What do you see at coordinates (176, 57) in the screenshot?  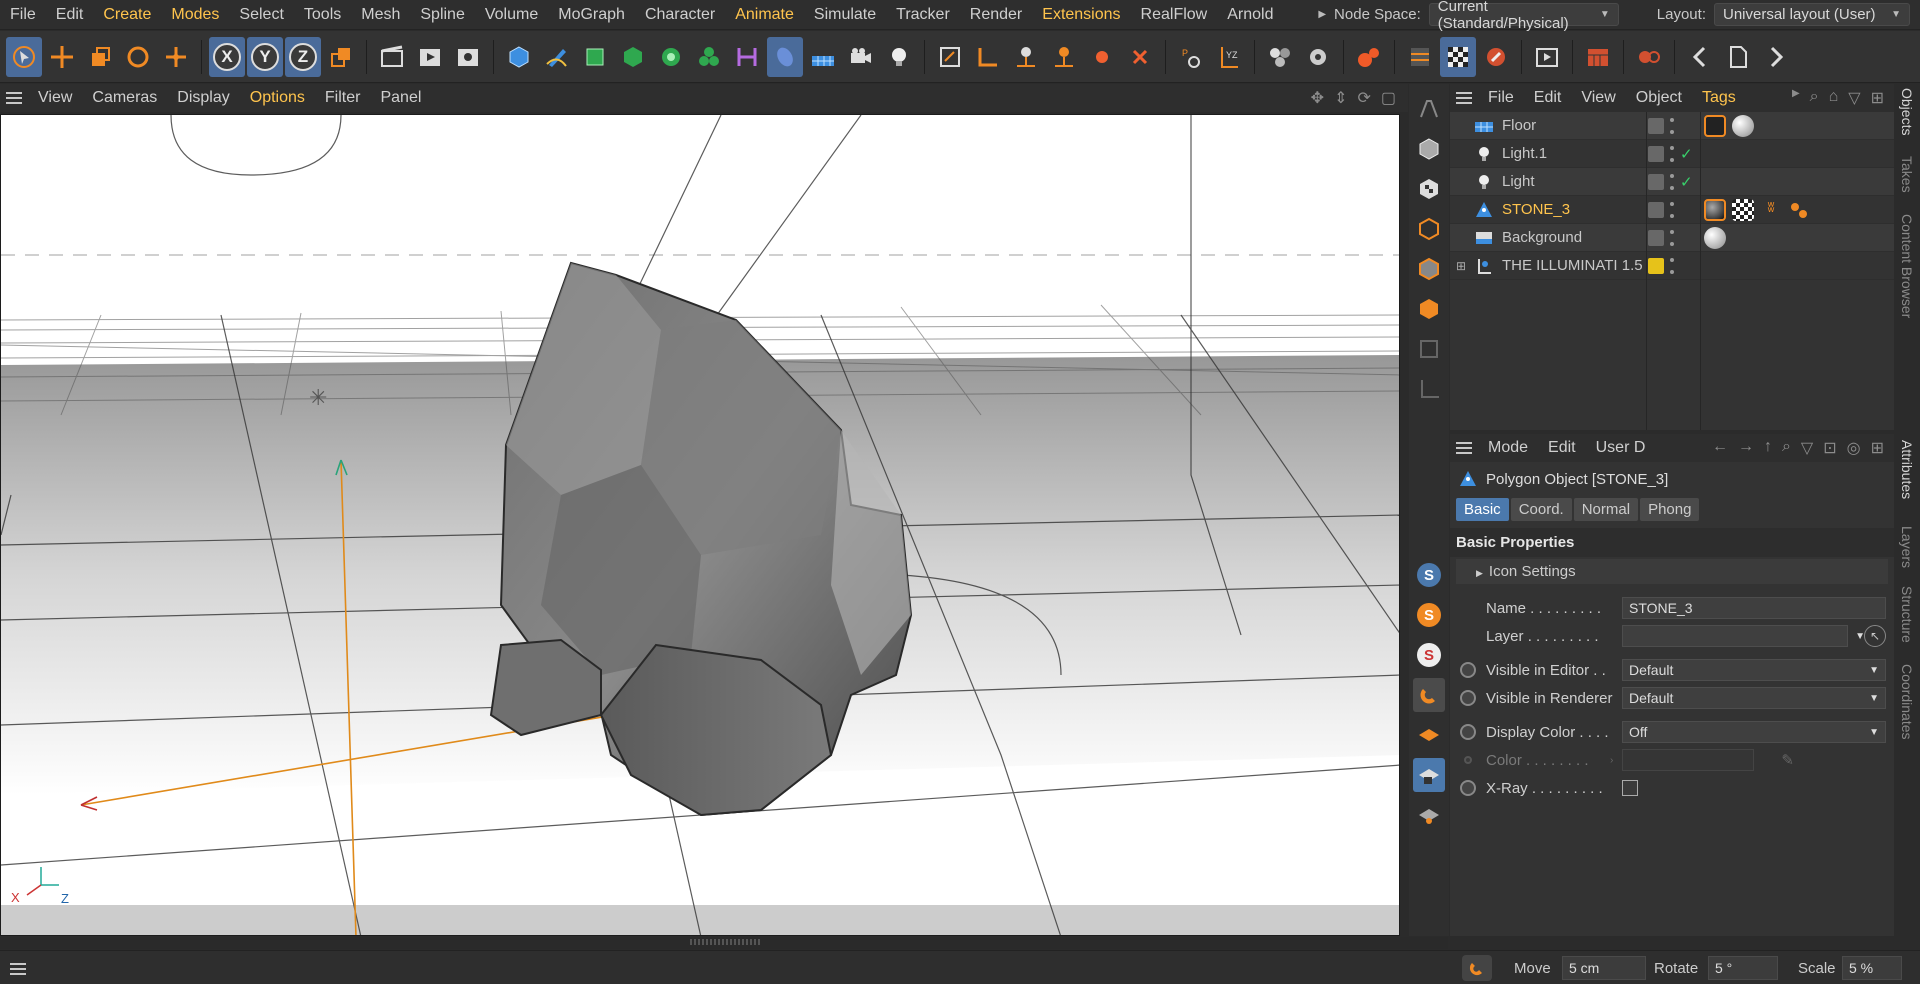 I see `transform-tool-button` at bounding box center [176, 57].